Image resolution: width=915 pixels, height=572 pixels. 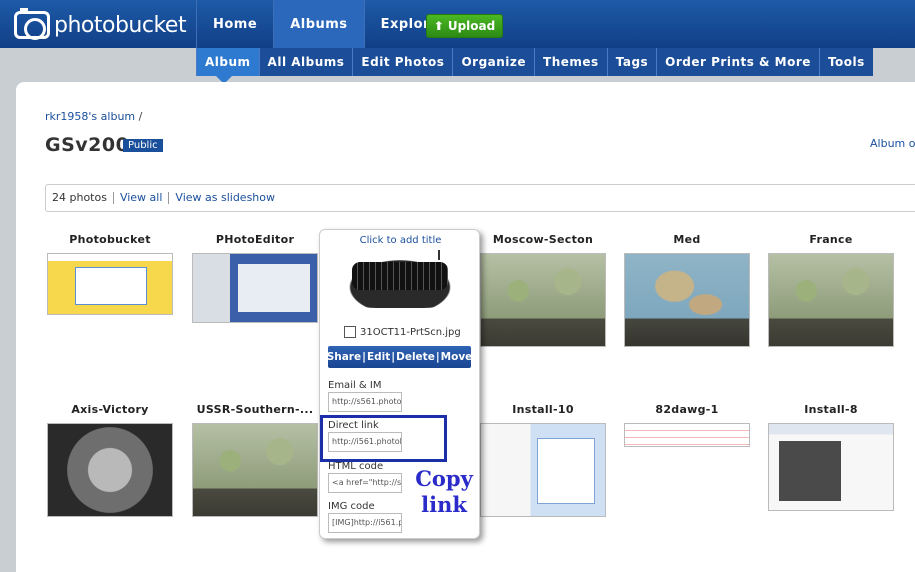 What do you see at coordinates (687, 410) in the screenshot?
I see `thumbnail-title: 82dawg-1` at bounding box center [687, 410].